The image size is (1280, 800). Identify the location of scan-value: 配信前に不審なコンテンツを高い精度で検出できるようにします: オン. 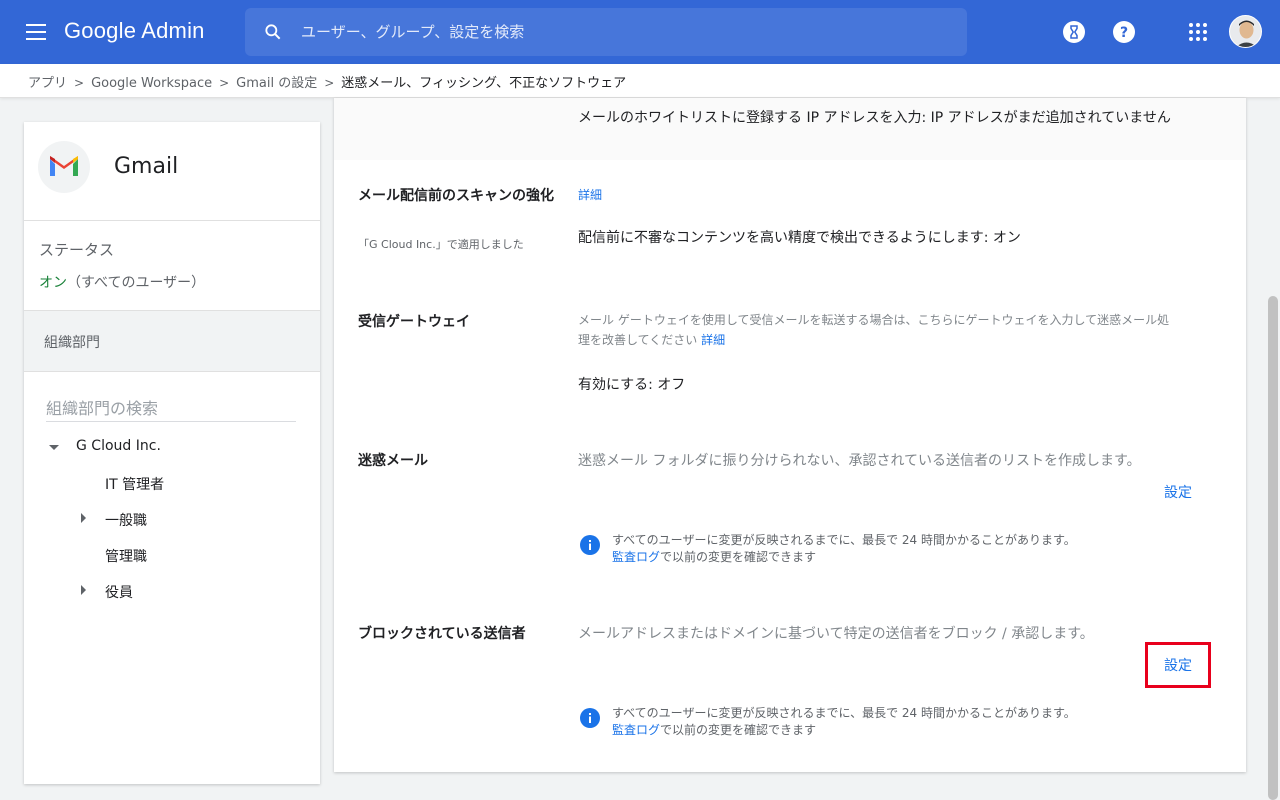
(799, 237).